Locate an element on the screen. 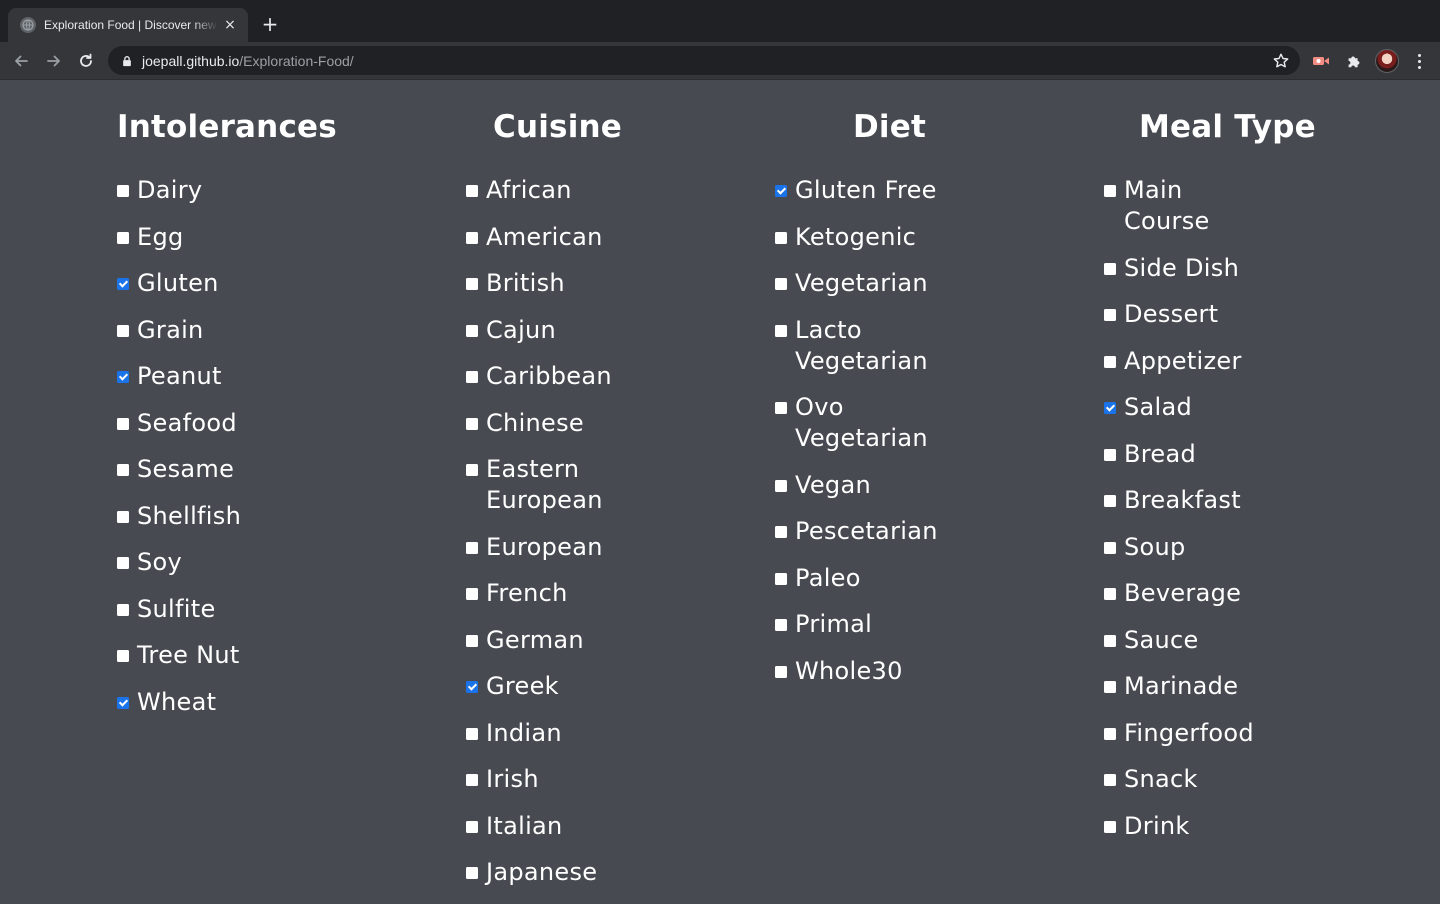 This screenshot has width=1440, height=904. checkbox-option-dessert: Dessert is located at coordinates (1179, 314).